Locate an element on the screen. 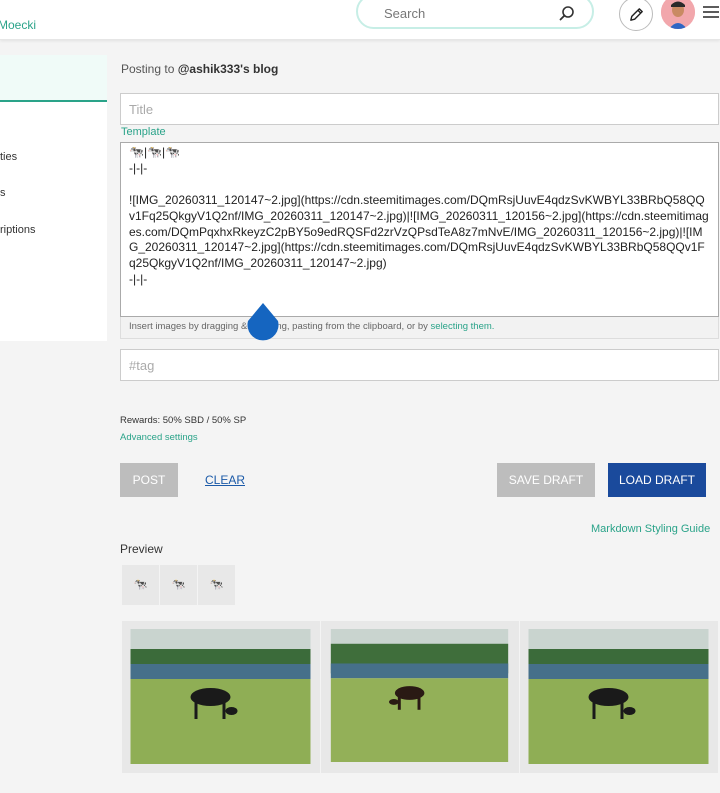  sidebar-item-subscriptions: riptions is located at coordinates (17, 230).